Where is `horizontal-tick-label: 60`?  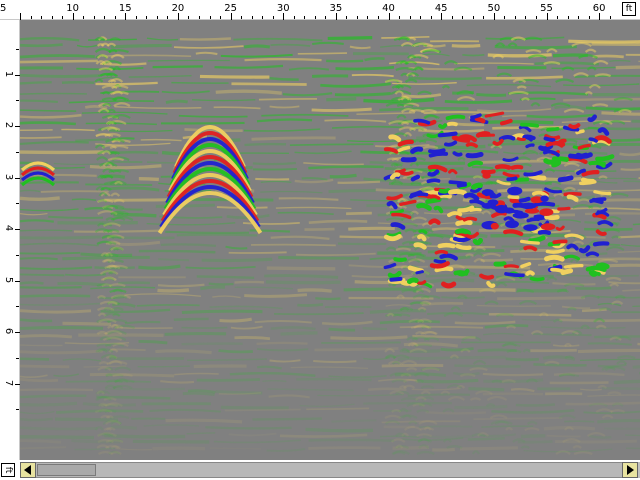 horizontal-tick-label: 60 is located at coordinates (599, 8).